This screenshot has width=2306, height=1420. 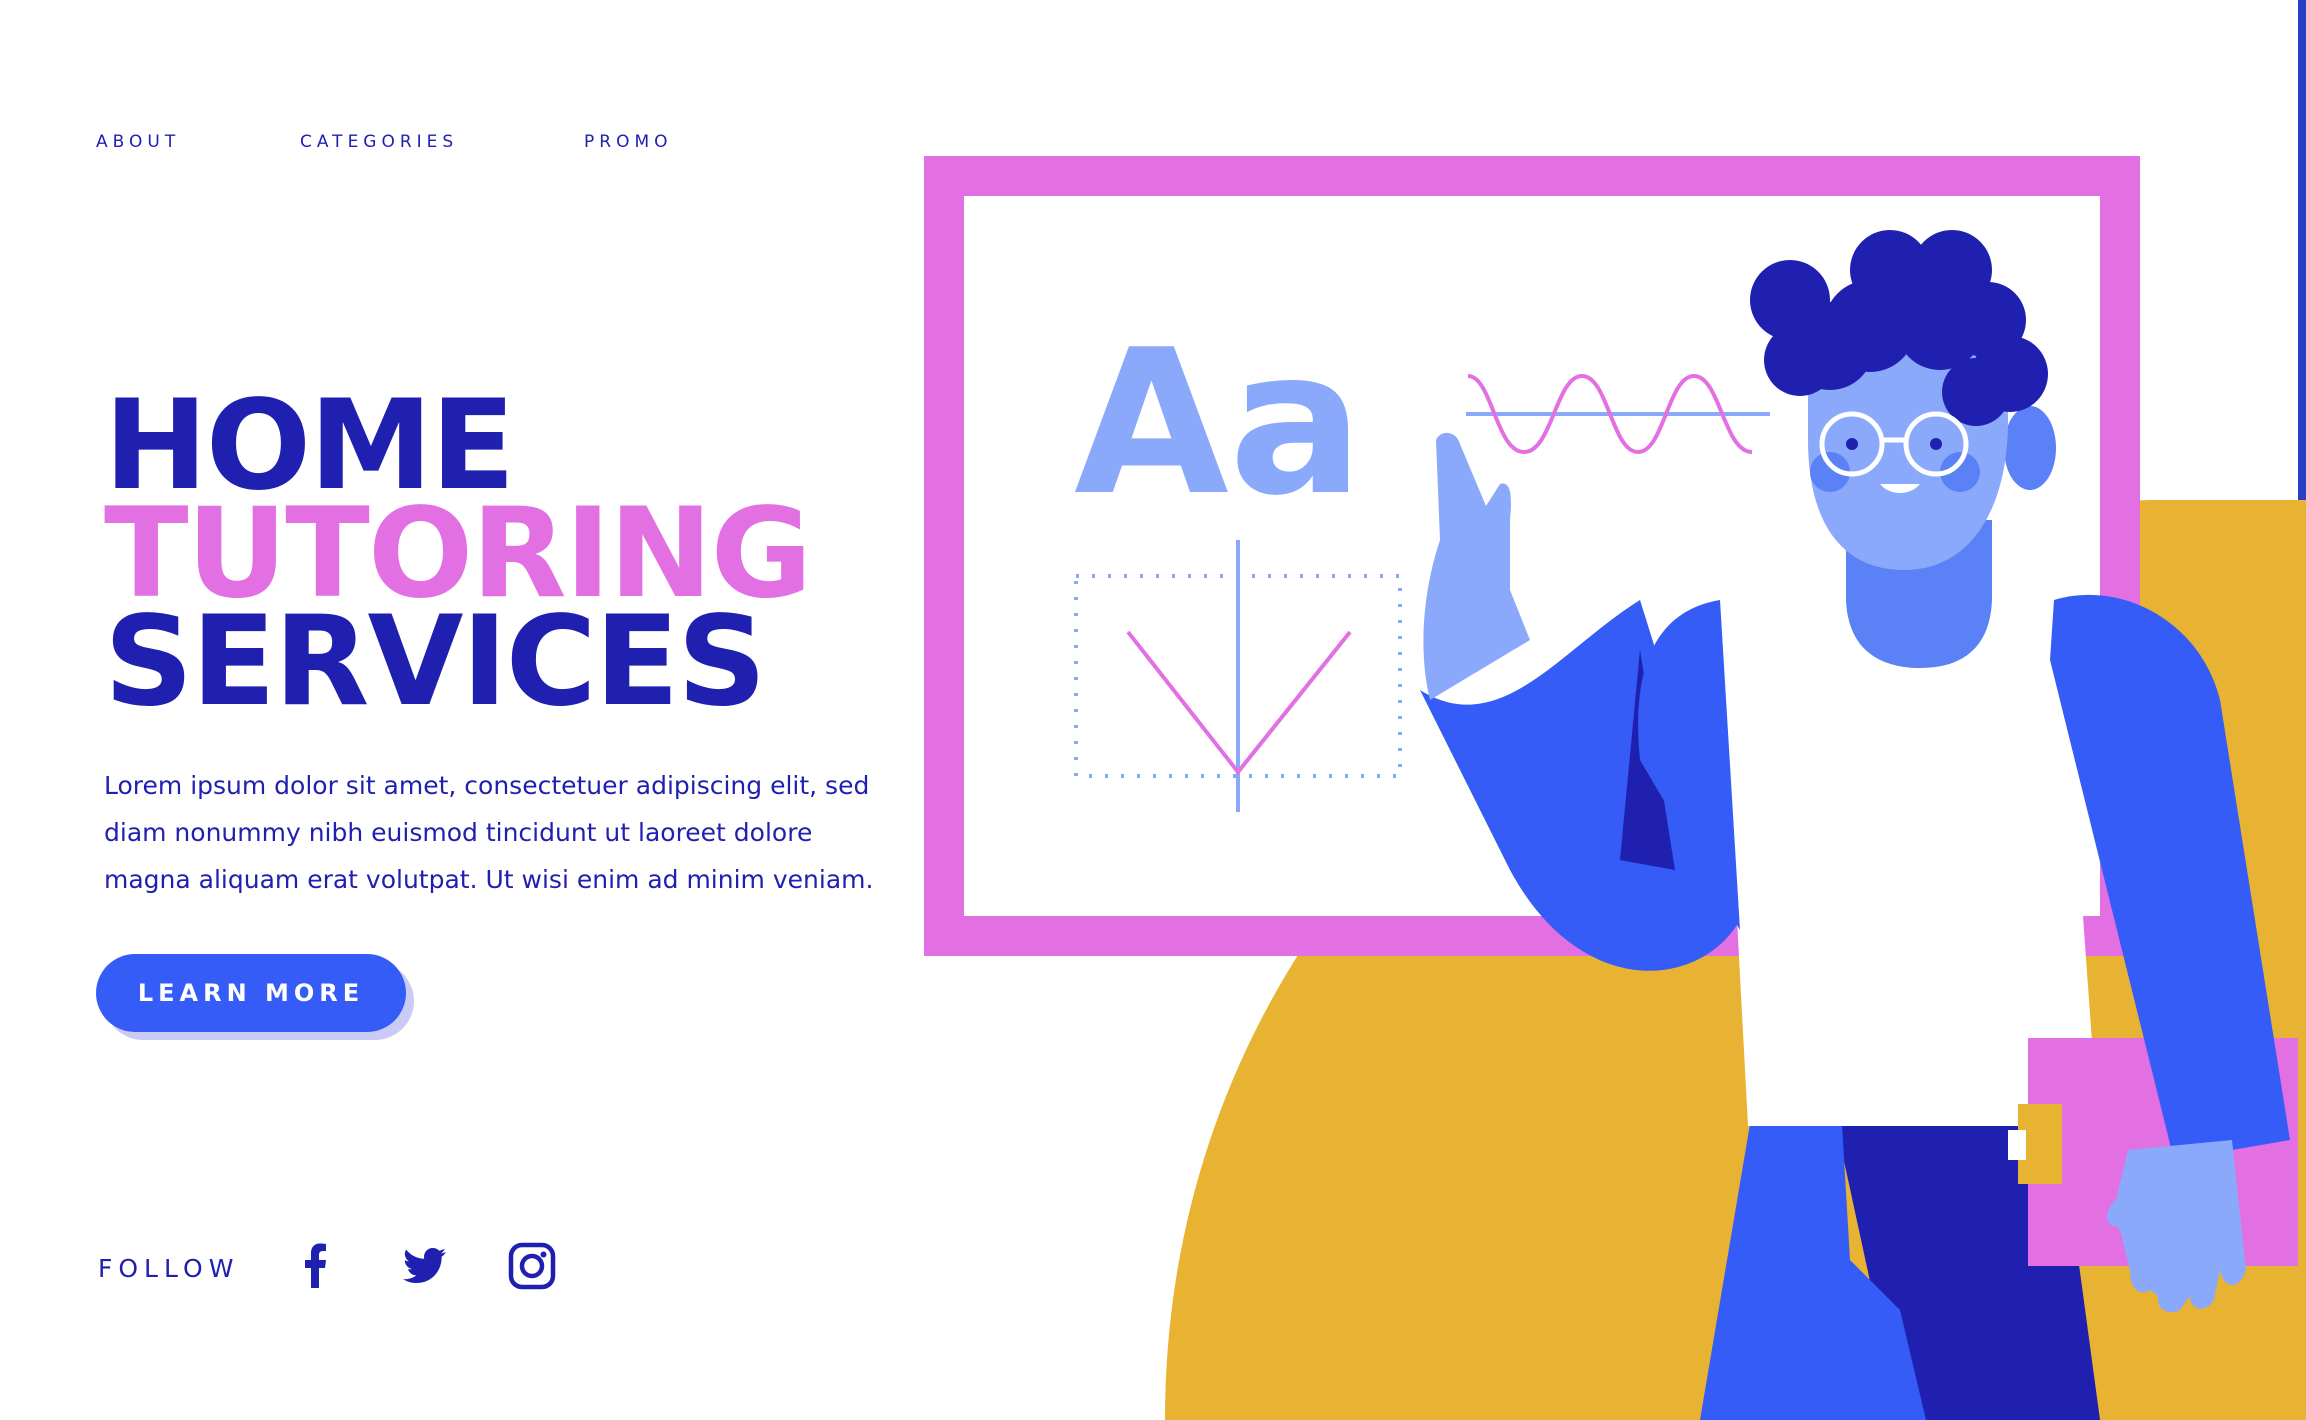 I want to click on person-arm-raised, so click(x=1580, y=785).